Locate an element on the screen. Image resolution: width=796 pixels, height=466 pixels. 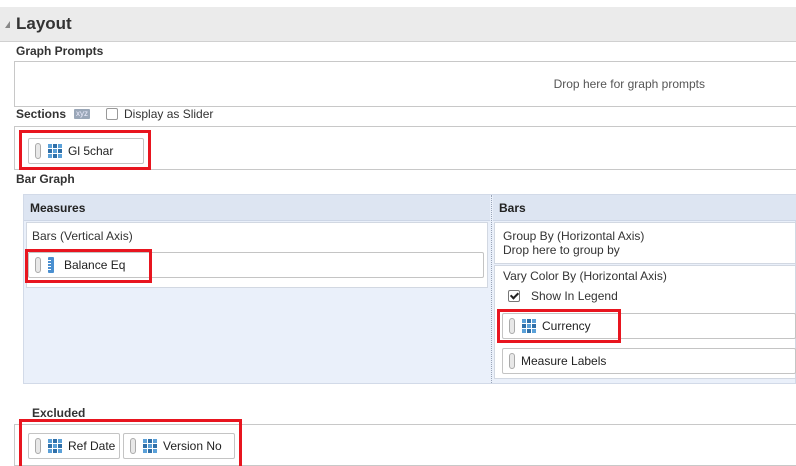
layout-header: Layout is located at coordinates (398, 24).